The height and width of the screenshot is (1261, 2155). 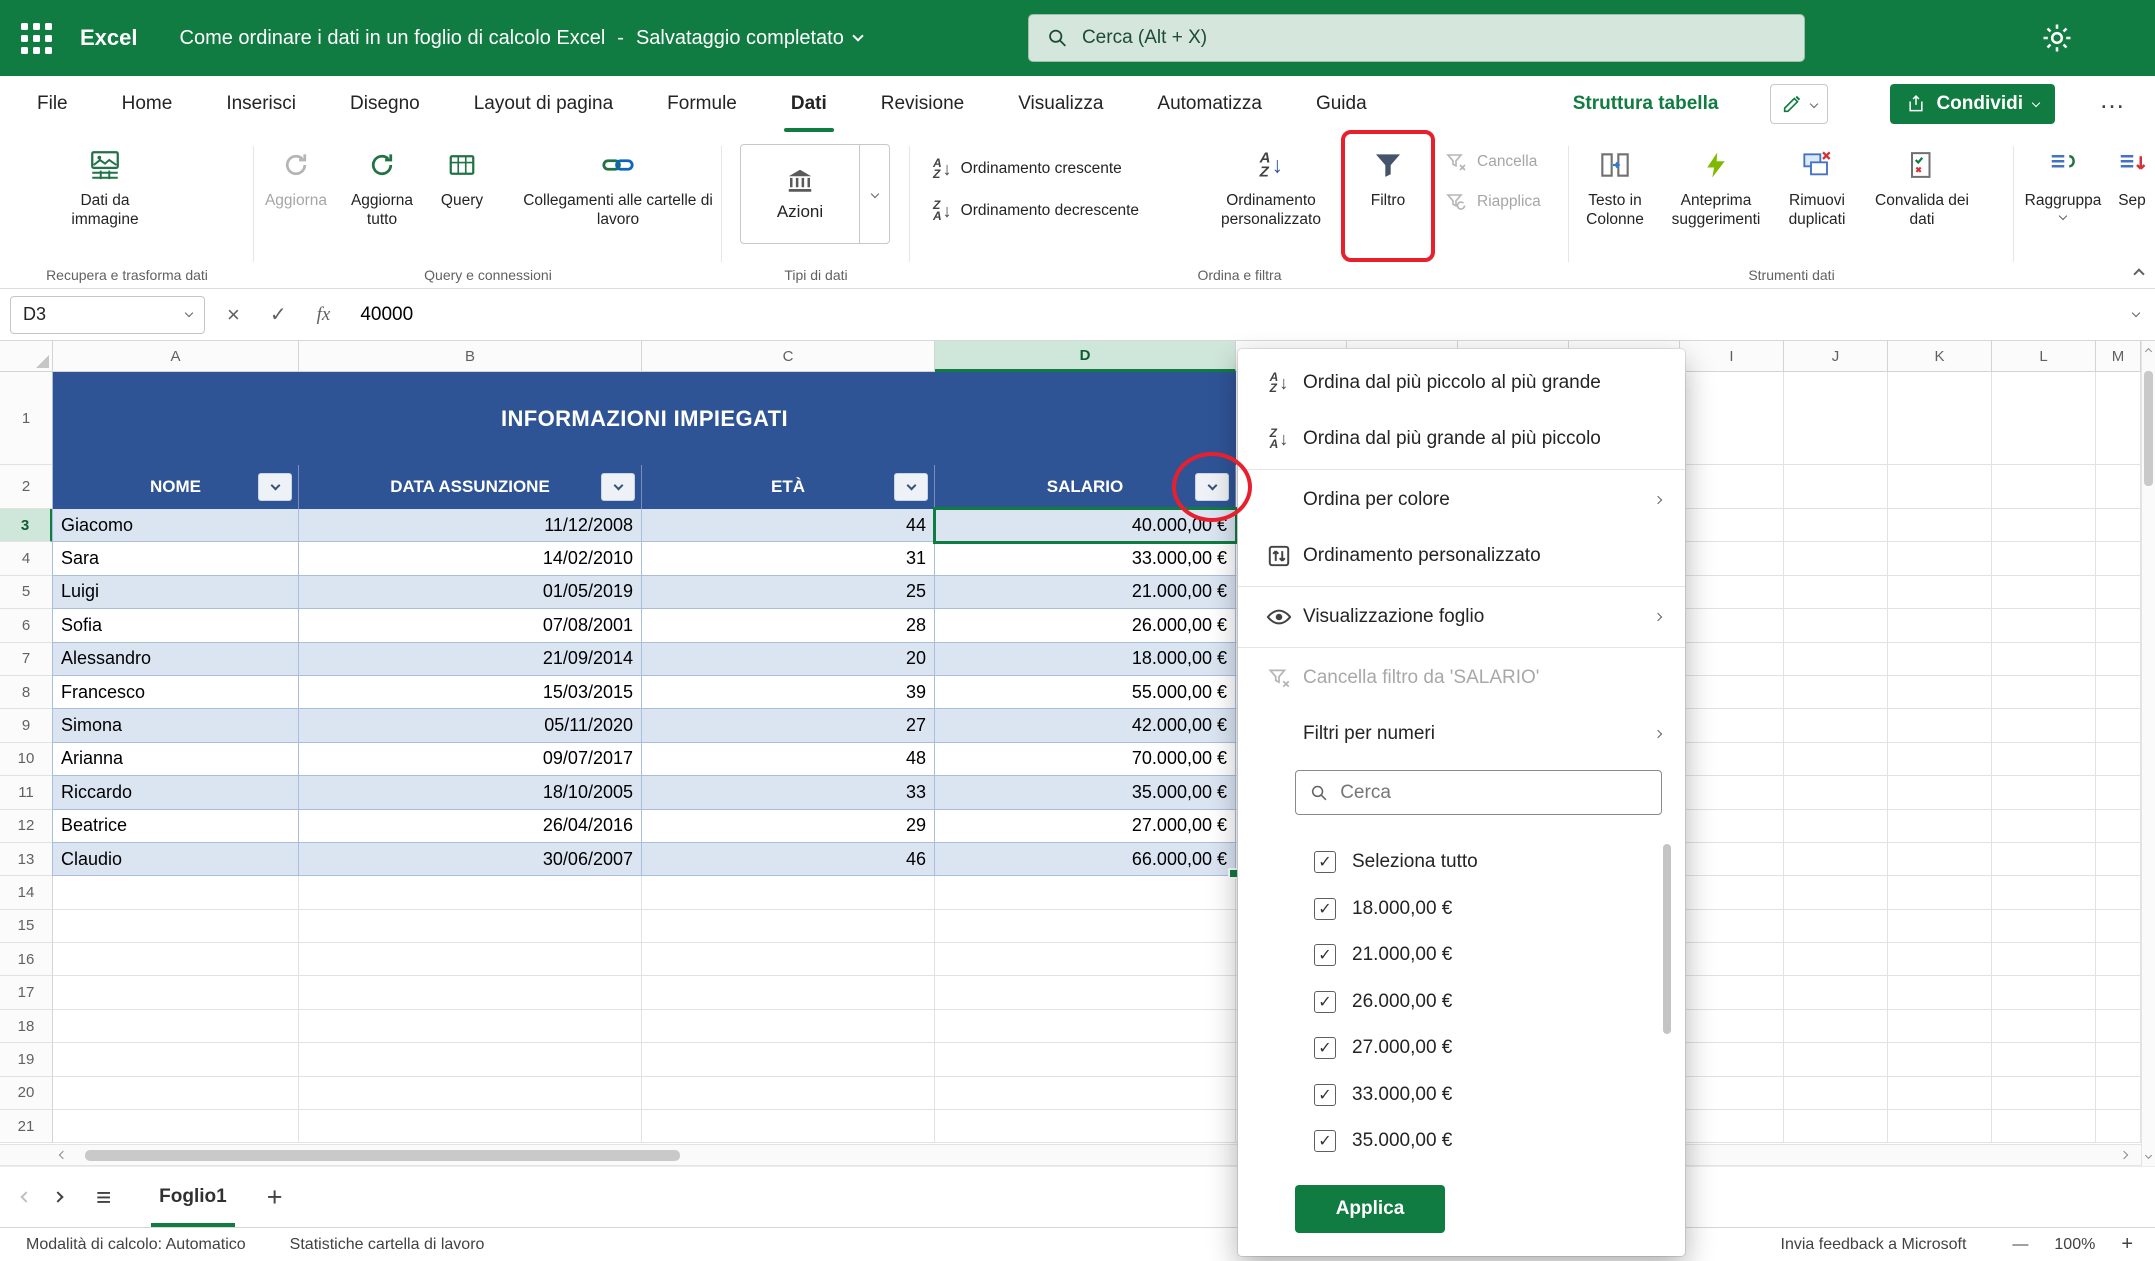 What do you see at coordinates (470, 993) in the screenshot?
I see `cell-B17` at bounding box center [470, 993].